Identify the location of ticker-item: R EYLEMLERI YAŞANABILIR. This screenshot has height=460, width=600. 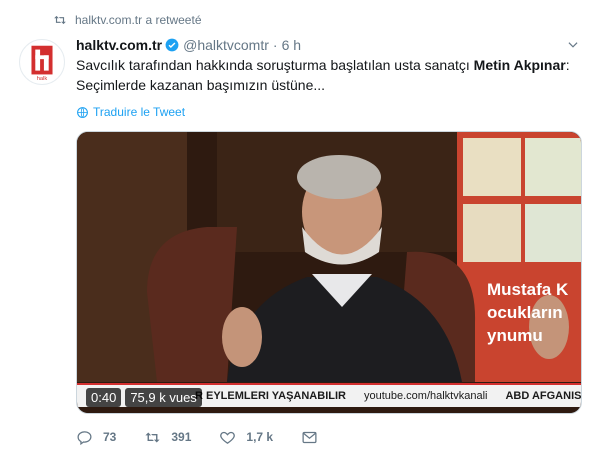
(270, 396).